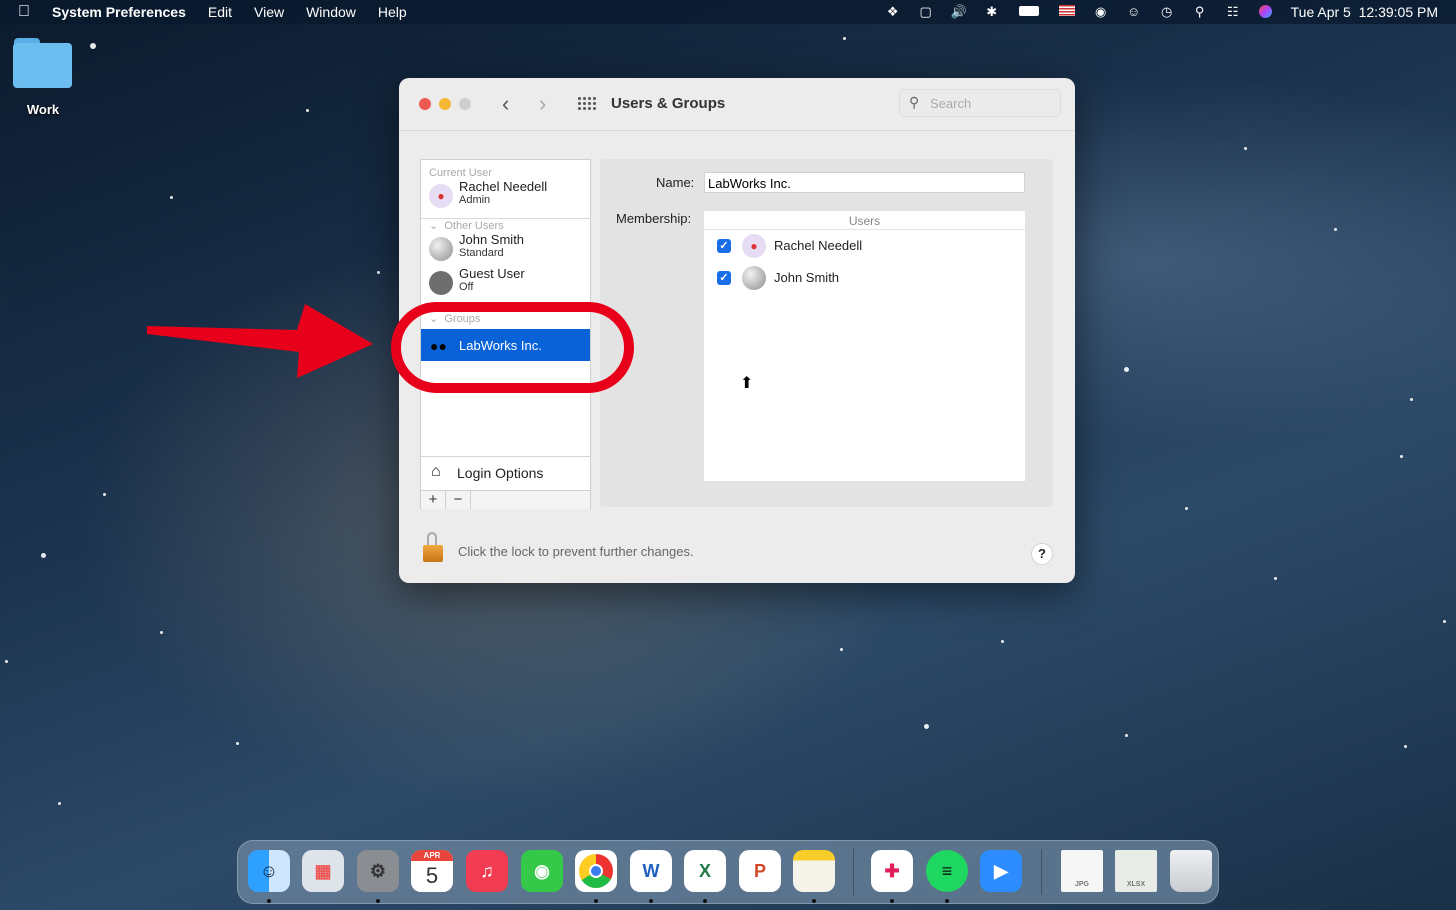 The image size is (1456, 910). What do you see at coordinates (1266, 12) in the screenshot?
I see `siri-icon` at bounding box center [1266, 12].